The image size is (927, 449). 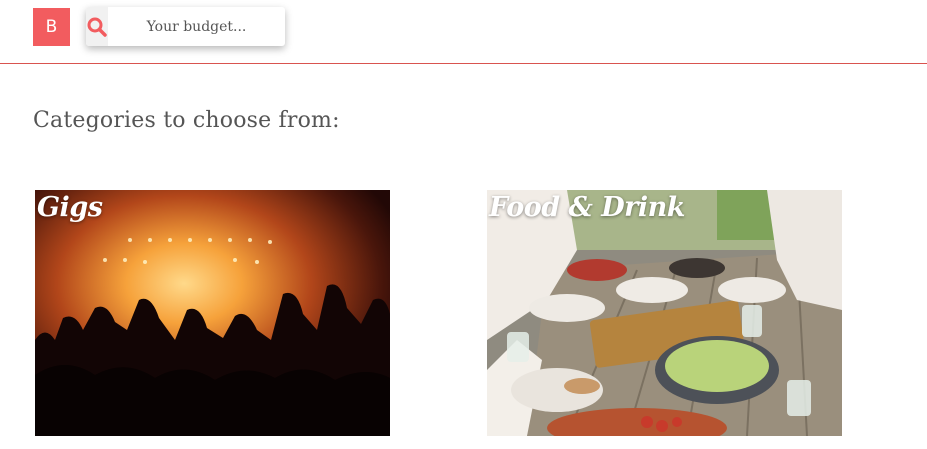 What do you see at coordinates (186, 120) in the screenshot?
I see `section-title: Categories to choose from:` at bounding box center [186, 120].